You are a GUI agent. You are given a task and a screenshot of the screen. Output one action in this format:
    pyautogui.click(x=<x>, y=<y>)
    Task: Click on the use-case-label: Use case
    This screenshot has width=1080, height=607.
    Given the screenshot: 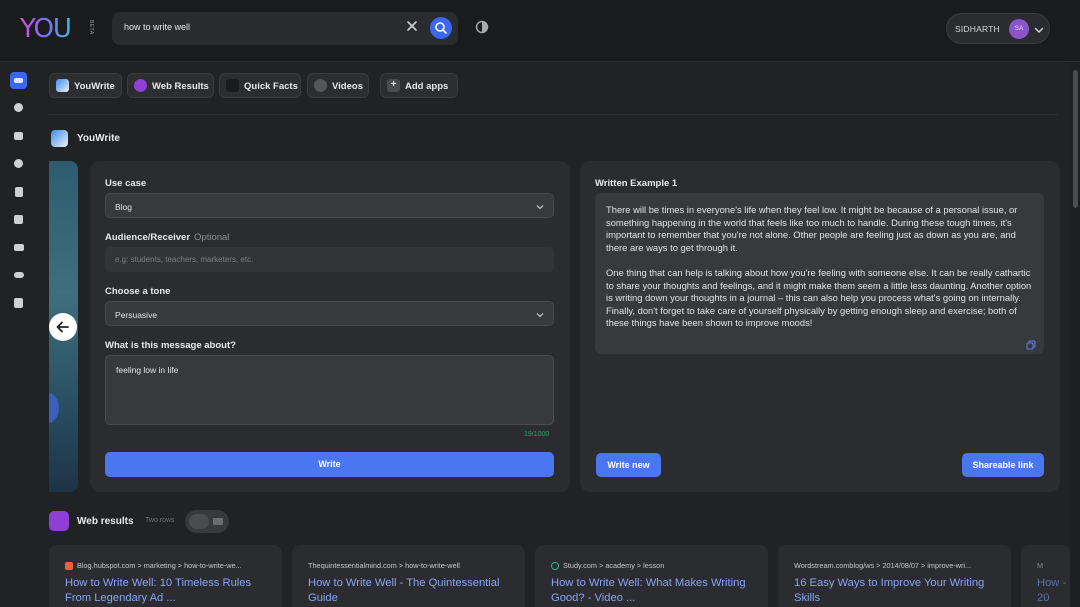 What is the action you would take?
    pyautogui.click(x=126, y=183)
    